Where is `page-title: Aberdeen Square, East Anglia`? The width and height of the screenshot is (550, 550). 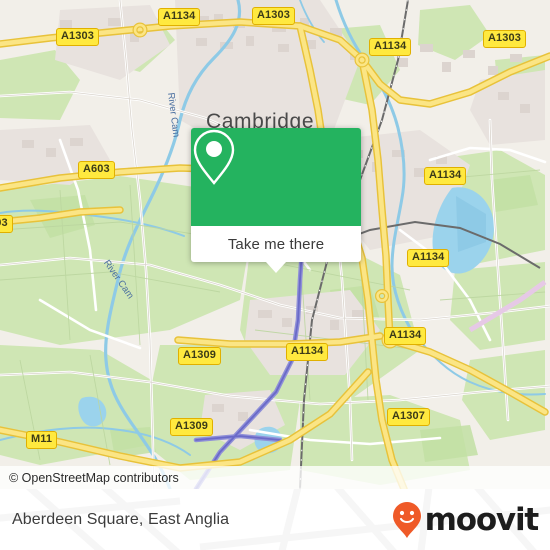
page-title: Aberdeen Square, East Anglia is located at coordinates (121, 519).